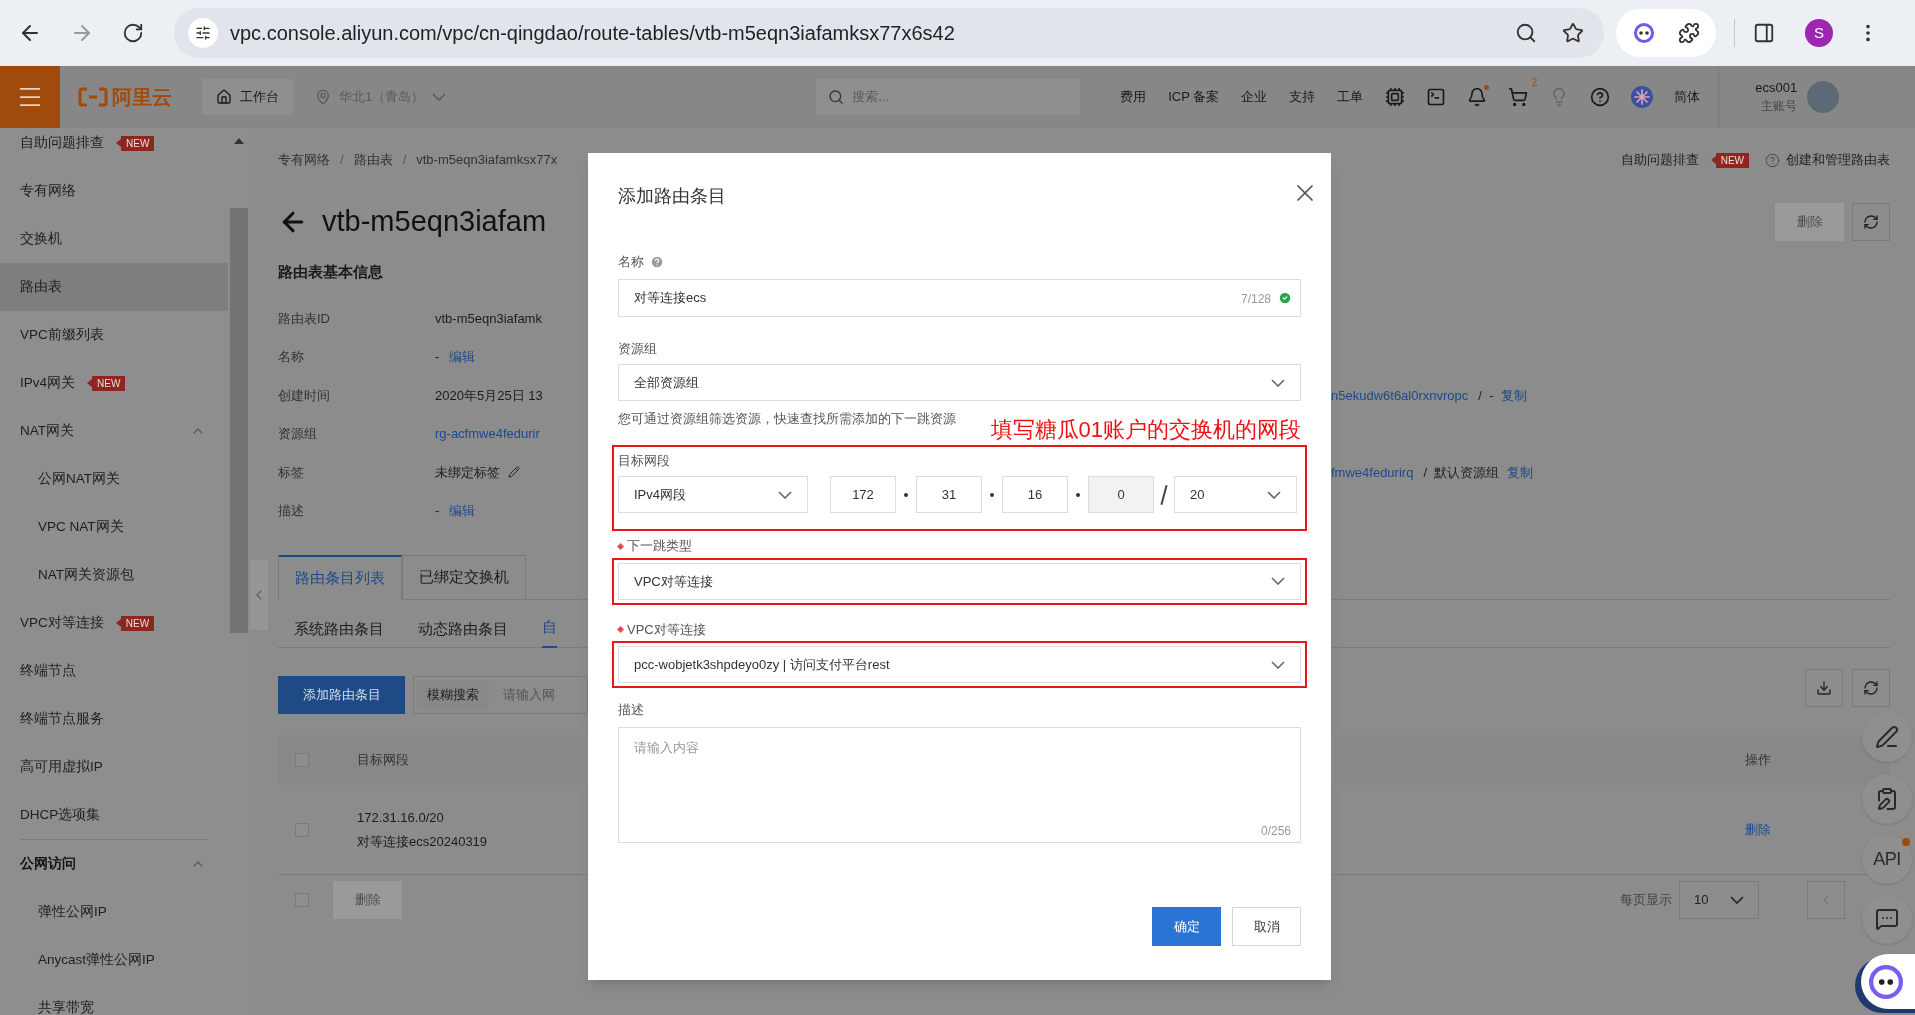  What do you see at coordinates (836, 97) in the screenshot?
I see `search-icon` at bounding box center [836, 97].